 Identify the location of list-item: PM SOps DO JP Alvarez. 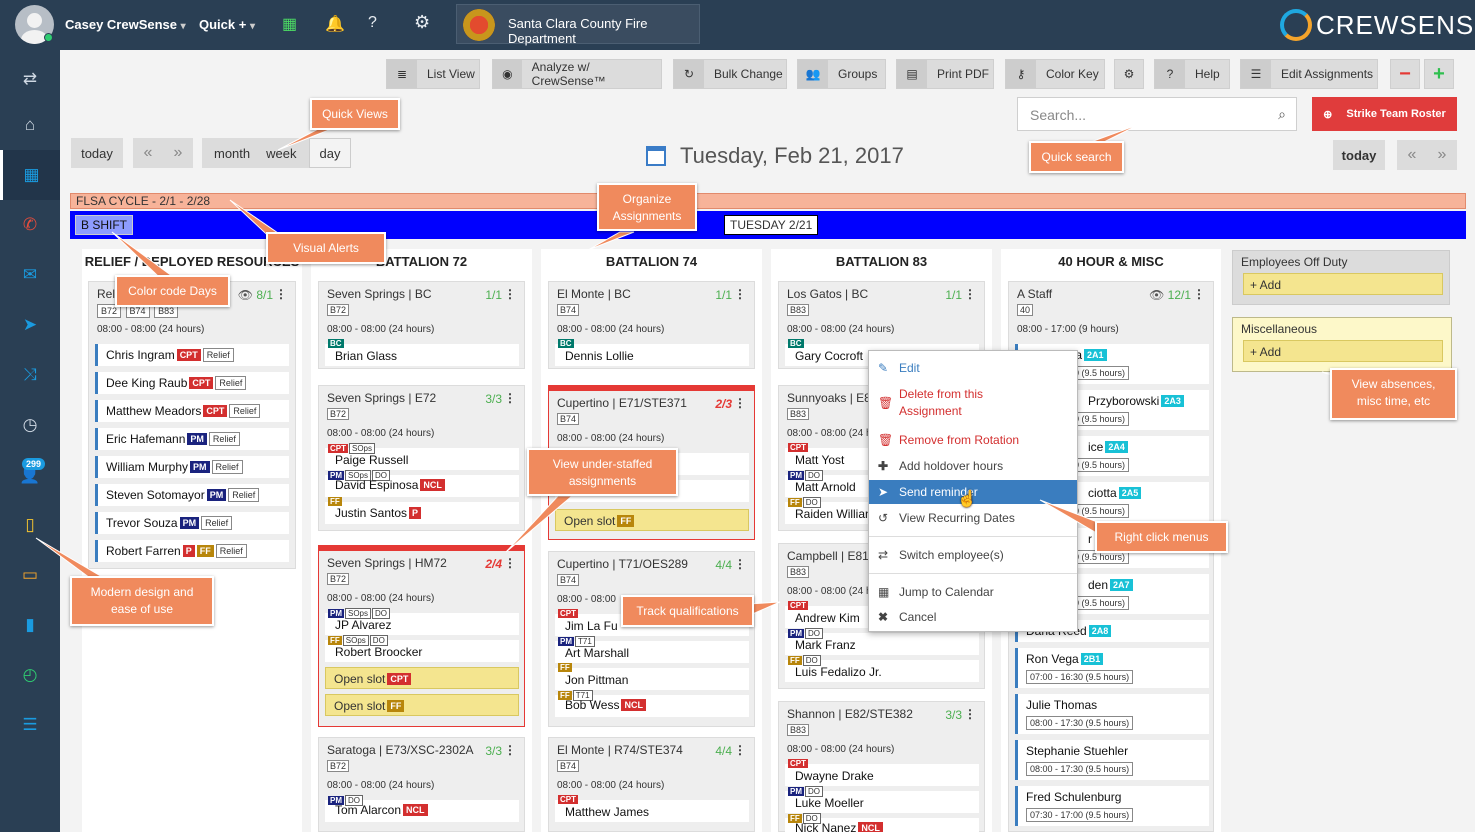
(422, 621).